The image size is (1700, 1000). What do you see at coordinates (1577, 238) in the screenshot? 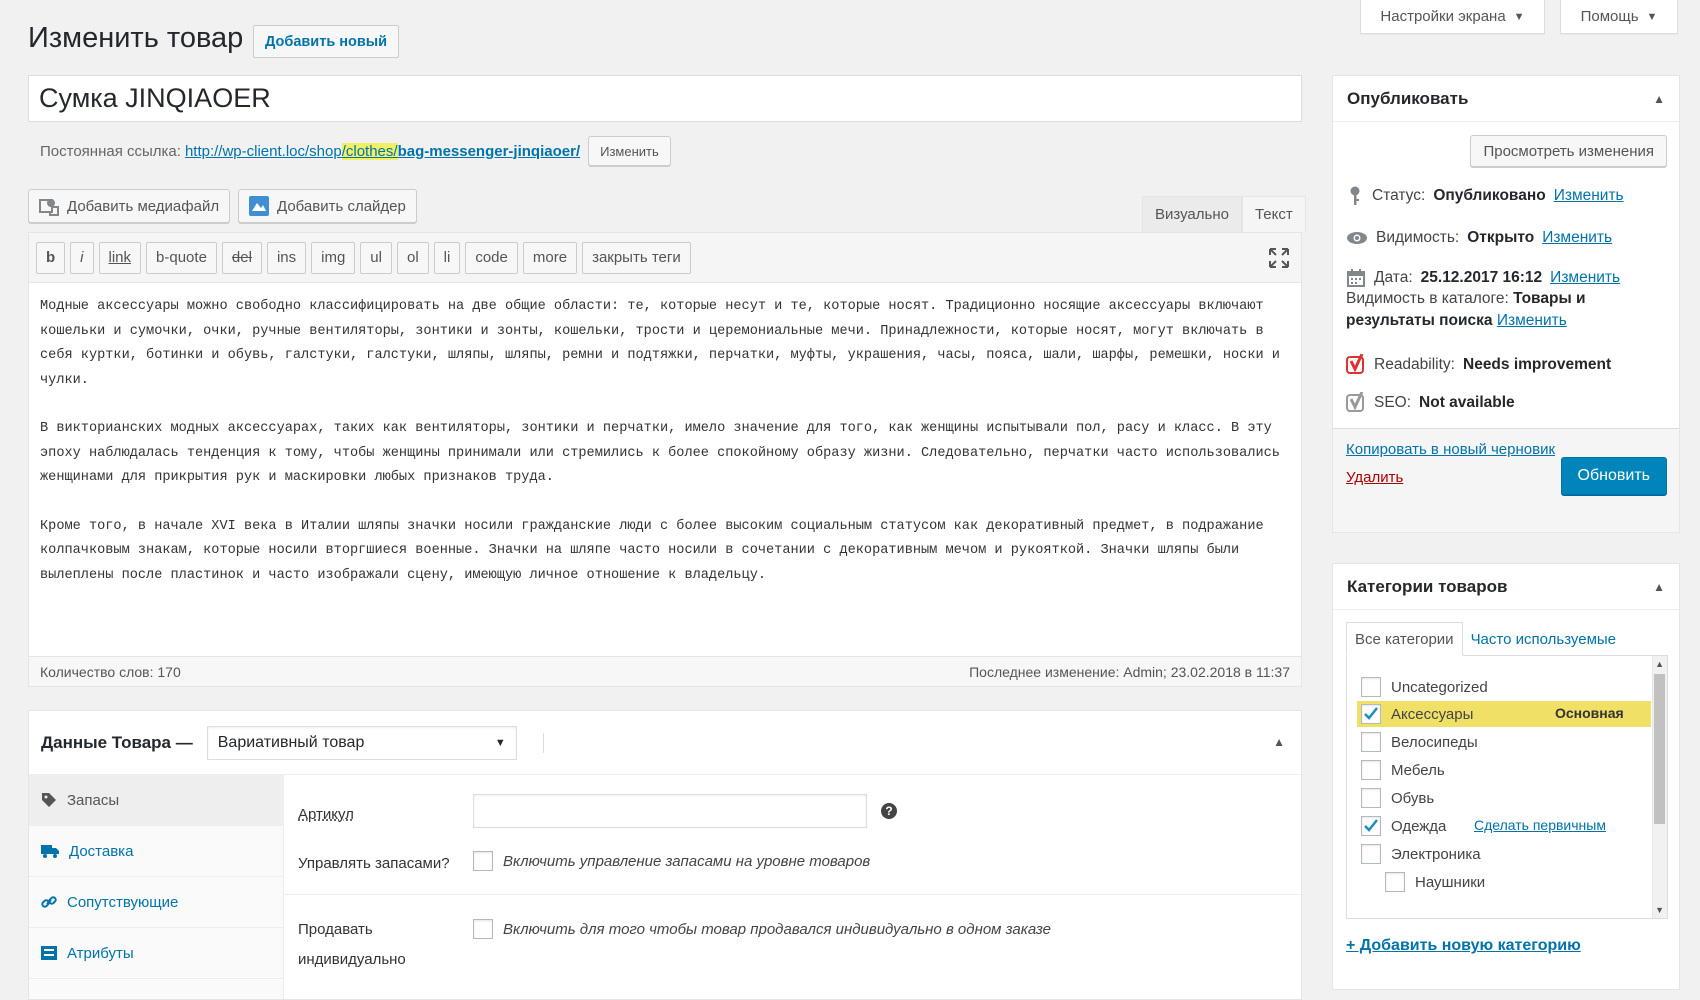
I see `visibility-edit-link: Изменить` at bounding box center [1577, 238].